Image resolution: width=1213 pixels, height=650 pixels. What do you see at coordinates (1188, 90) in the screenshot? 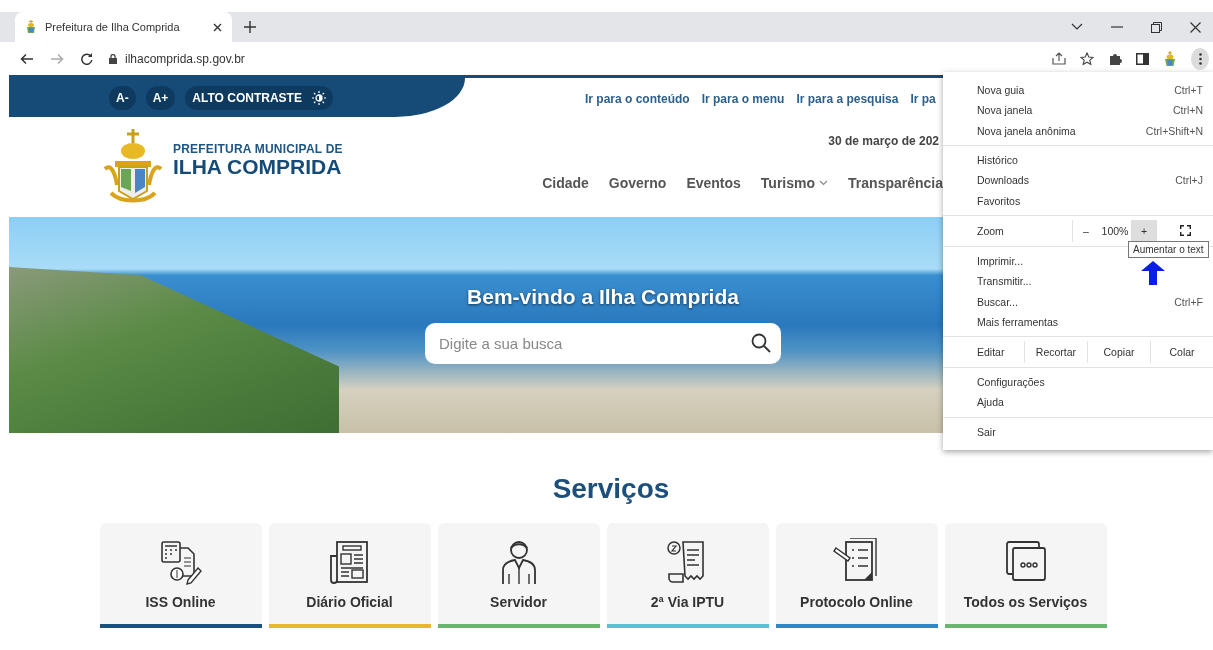
I see `shortcut-text: Ctrl+T` at bounding box center [1188, 90].